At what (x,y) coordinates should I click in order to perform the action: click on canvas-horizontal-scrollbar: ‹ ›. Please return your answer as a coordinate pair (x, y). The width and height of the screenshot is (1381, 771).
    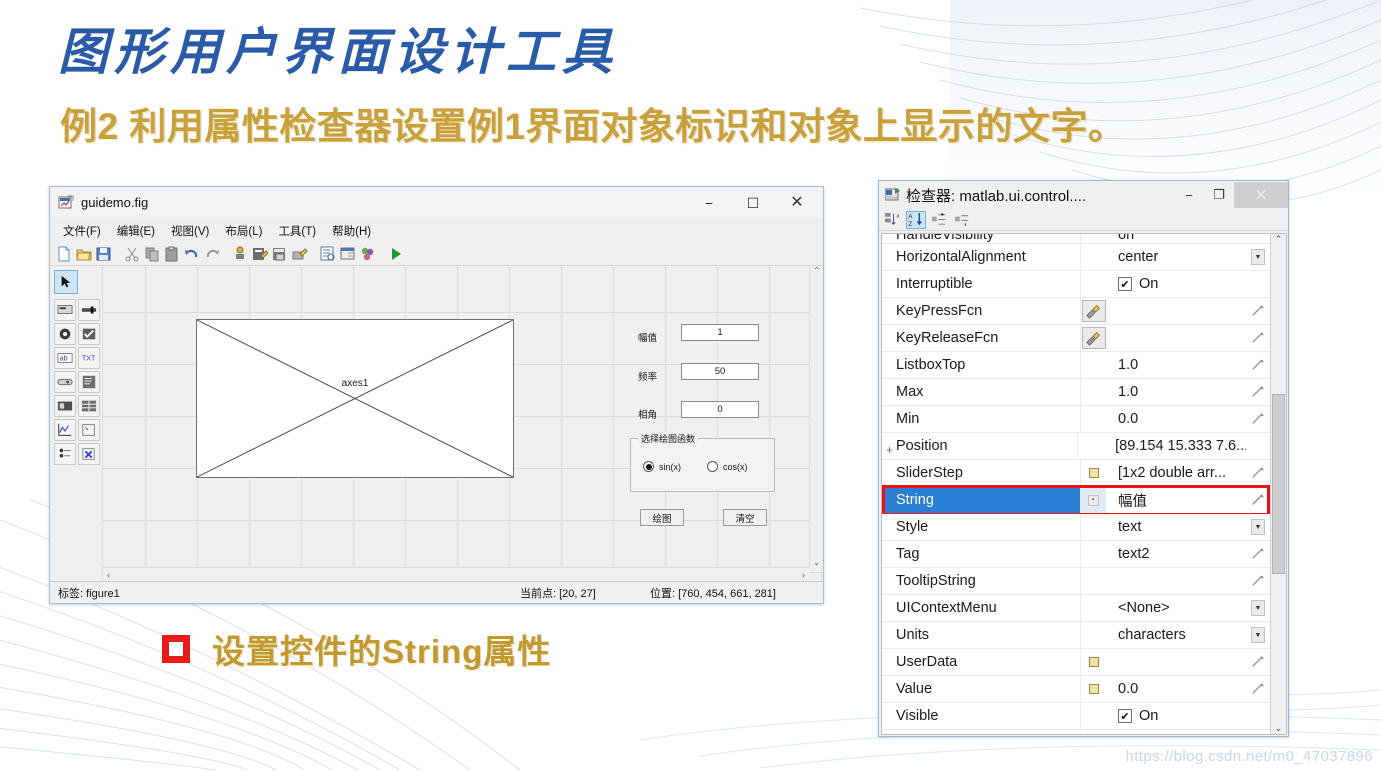
    Looking at the image, I should click on (456, 574).